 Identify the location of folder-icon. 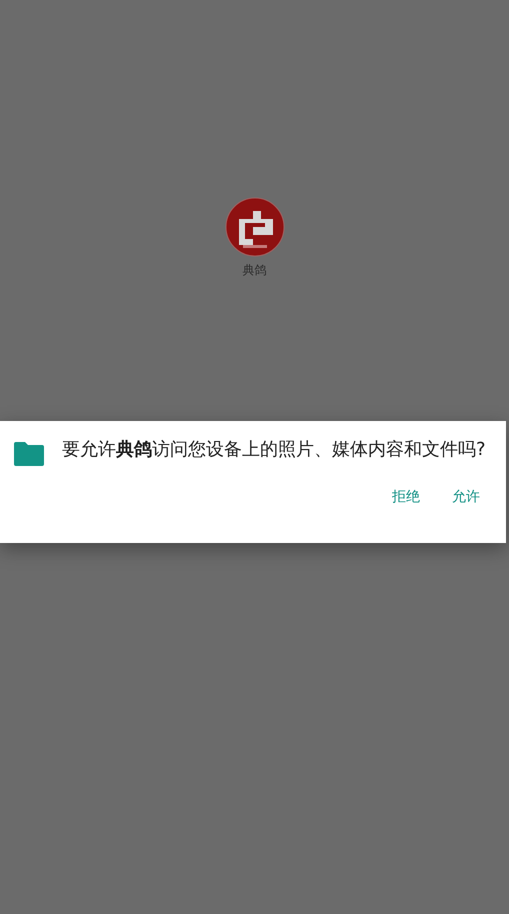
(29, 454).